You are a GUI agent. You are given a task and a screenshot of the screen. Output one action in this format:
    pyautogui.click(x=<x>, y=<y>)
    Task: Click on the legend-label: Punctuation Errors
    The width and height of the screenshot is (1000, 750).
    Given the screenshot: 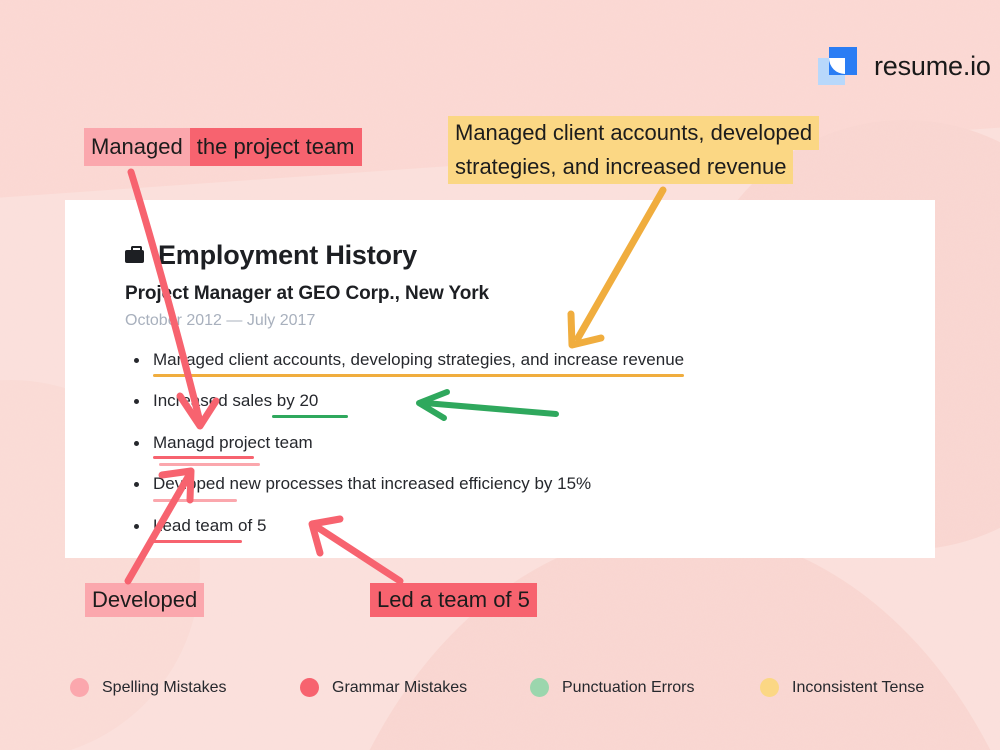 What is the action you would take?
    pyautogui.click(x=628, y=687)
    